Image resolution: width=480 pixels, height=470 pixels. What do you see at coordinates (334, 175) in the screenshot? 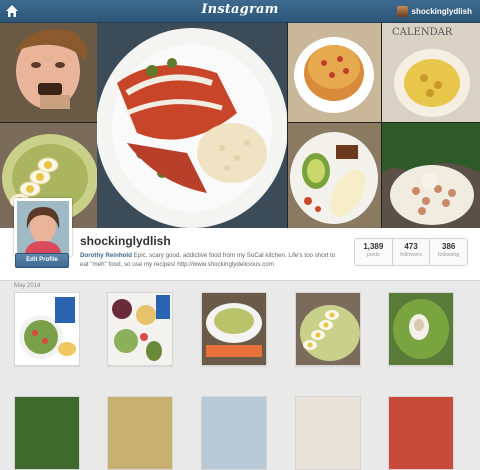
I see `avocado-plate-photo` at bounding box center [334, 175].